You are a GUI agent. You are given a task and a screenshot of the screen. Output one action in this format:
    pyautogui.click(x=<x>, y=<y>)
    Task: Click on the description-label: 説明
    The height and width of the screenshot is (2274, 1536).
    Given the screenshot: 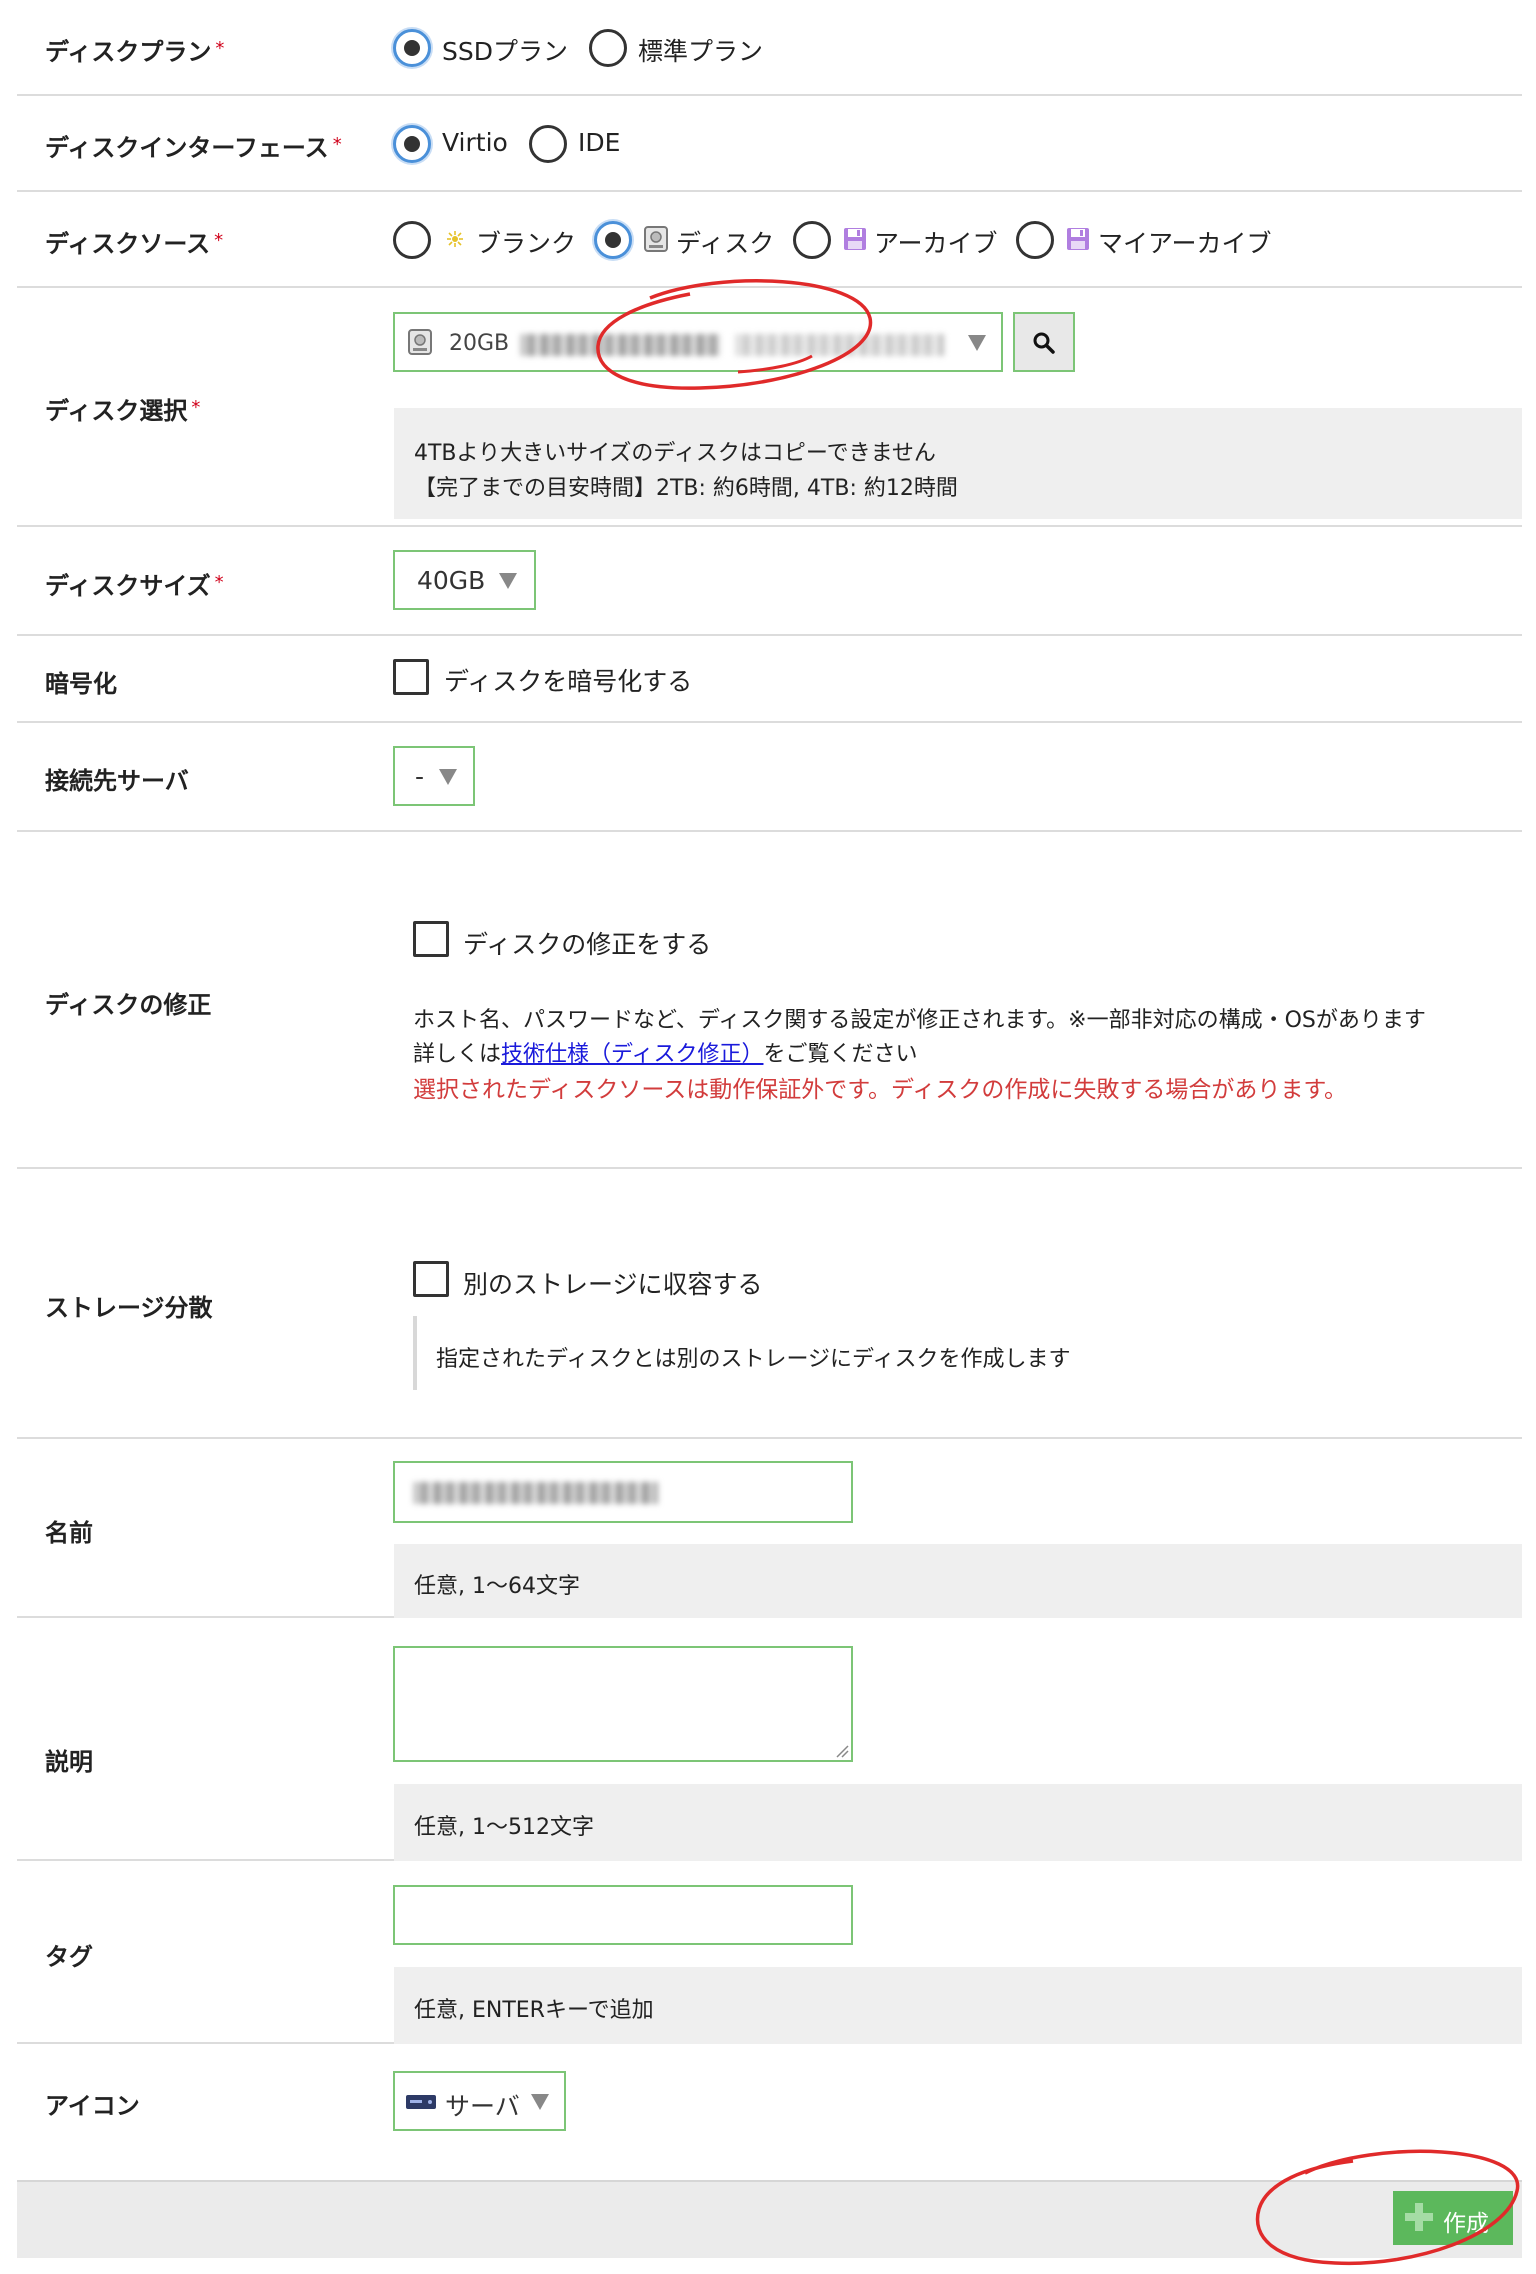 What is the action you would take?
    pyautogui.click(x=69, y=1762)
    